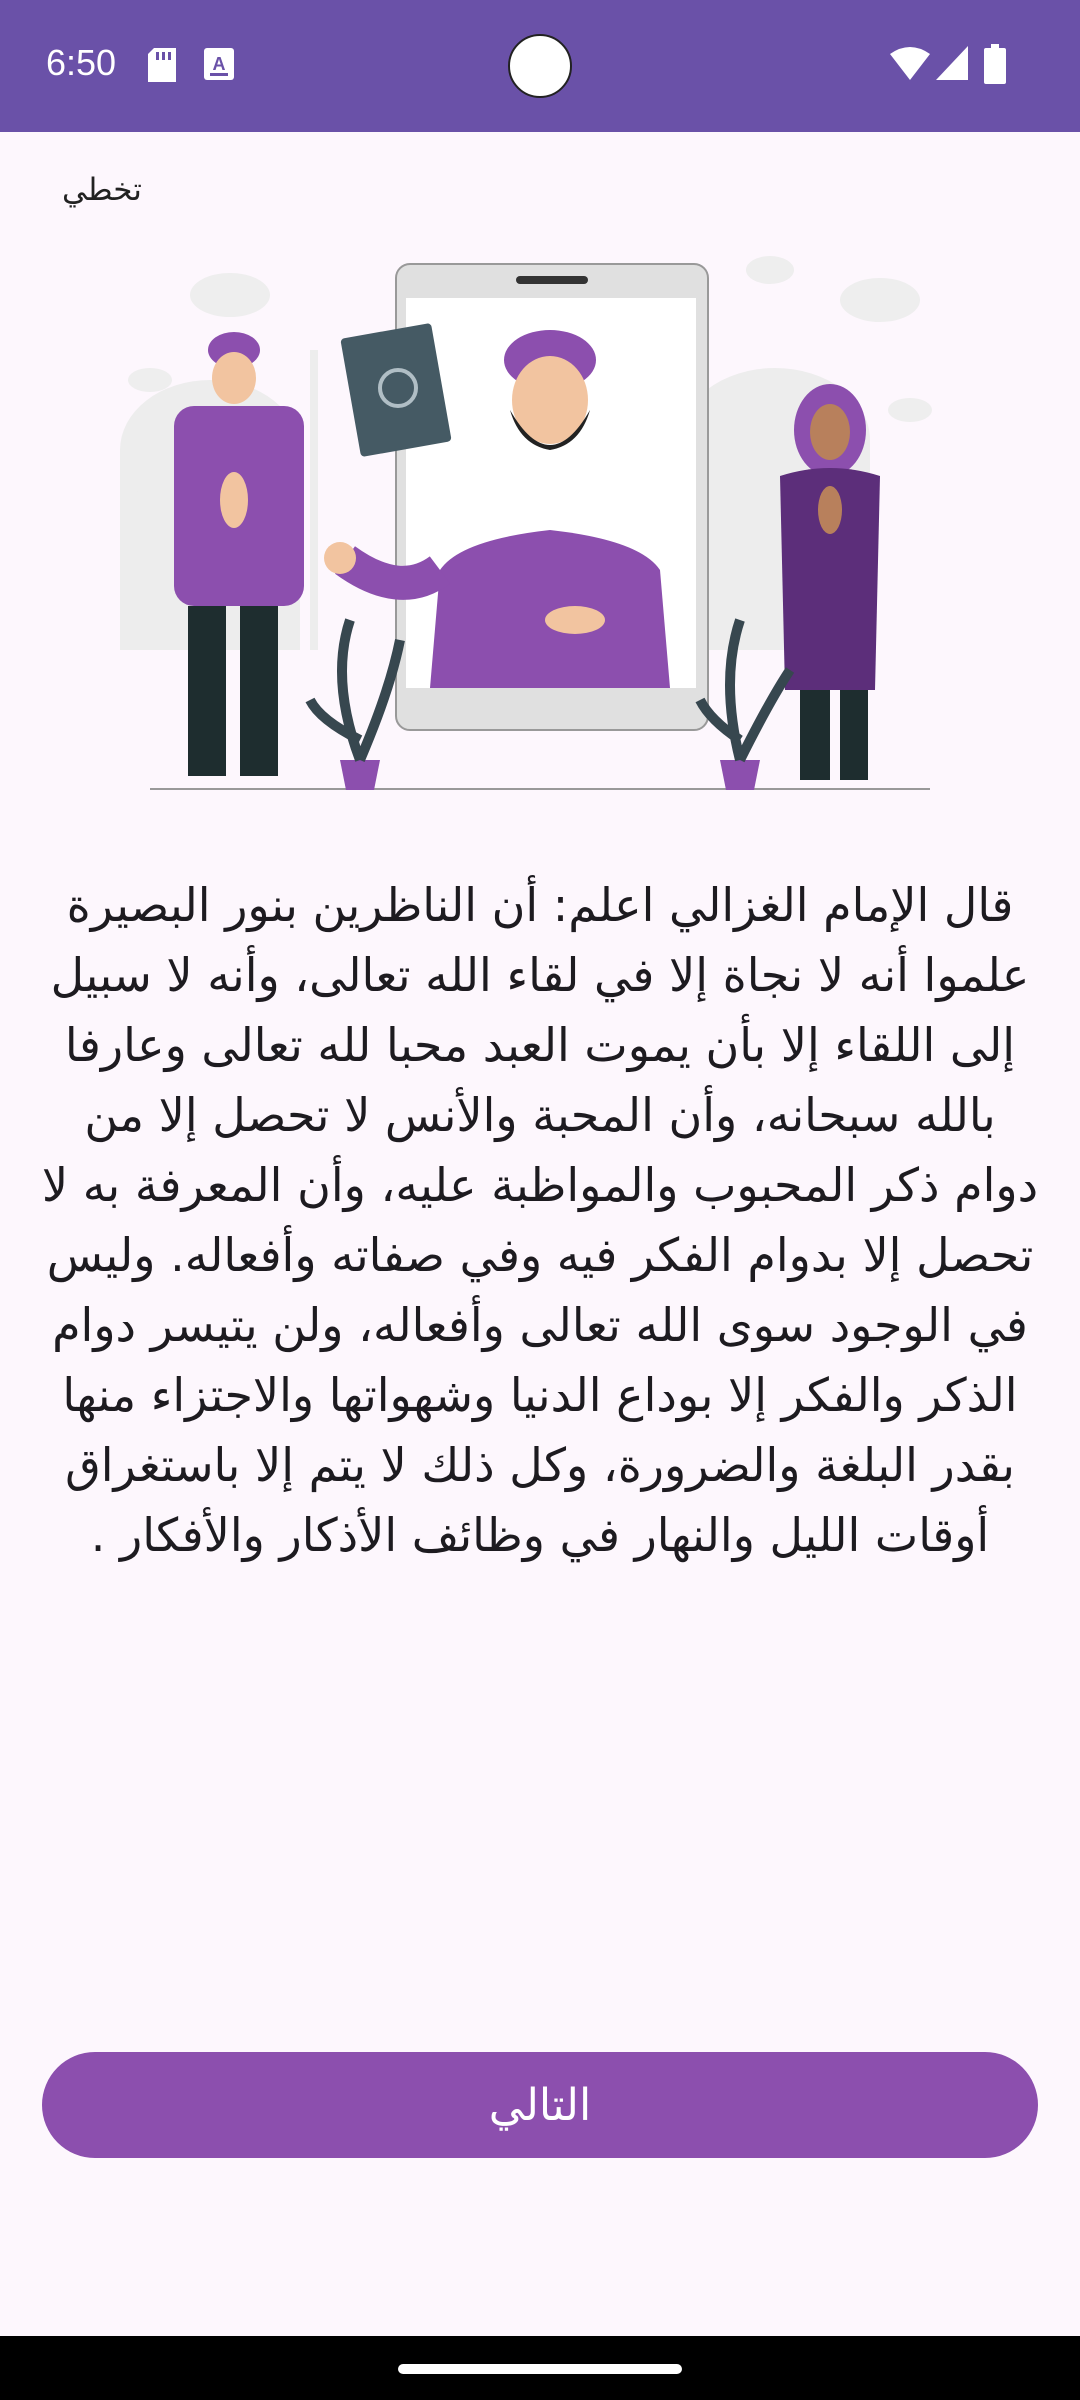 This screenshot has width=1080, height=2400. What do you see at coordinates (540, 2105) in the screenshot?
I see `next-button: التالي` at bounding box center [540, 2105].